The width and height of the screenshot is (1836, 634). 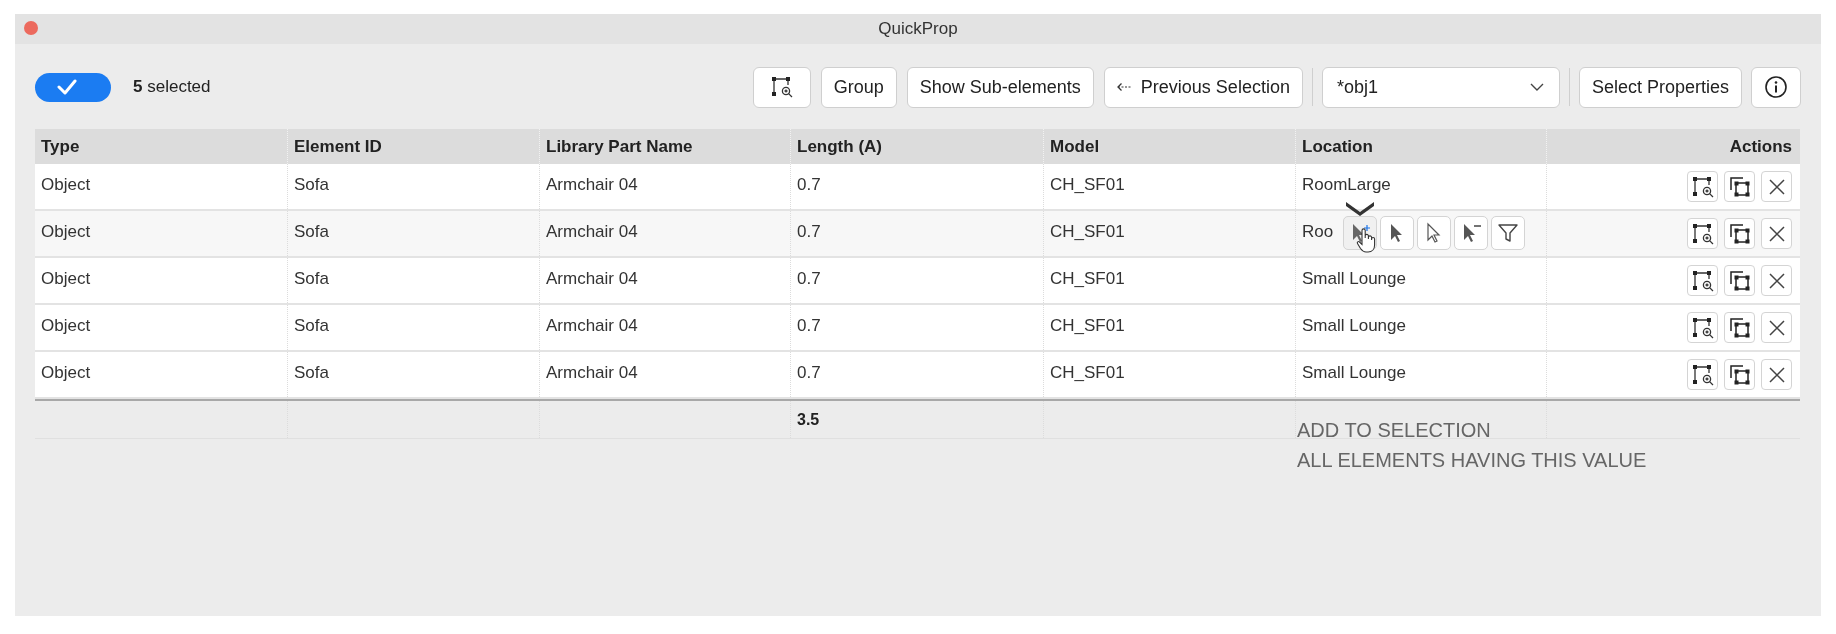 I want to click on column-header: Length (A), so click(x=839, y=146).